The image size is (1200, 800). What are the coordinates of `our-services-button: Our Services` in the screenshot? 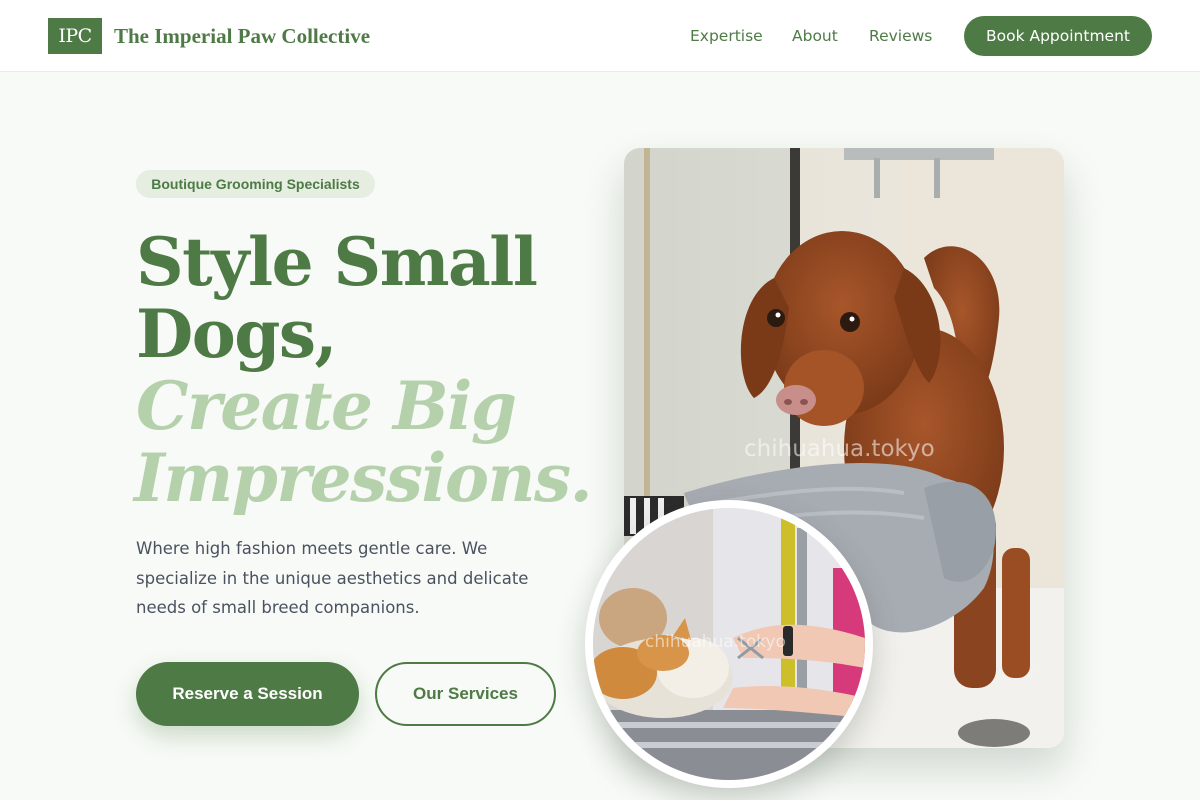 It's located at (465, 694).